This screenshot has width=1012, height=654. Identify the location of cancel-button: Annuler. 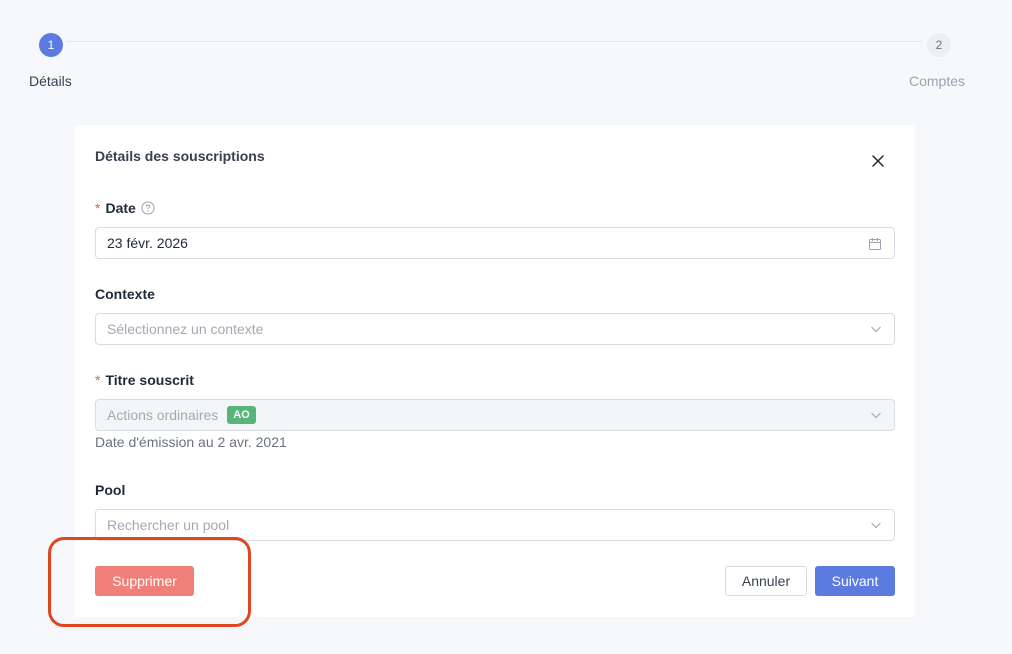
(766, 581).